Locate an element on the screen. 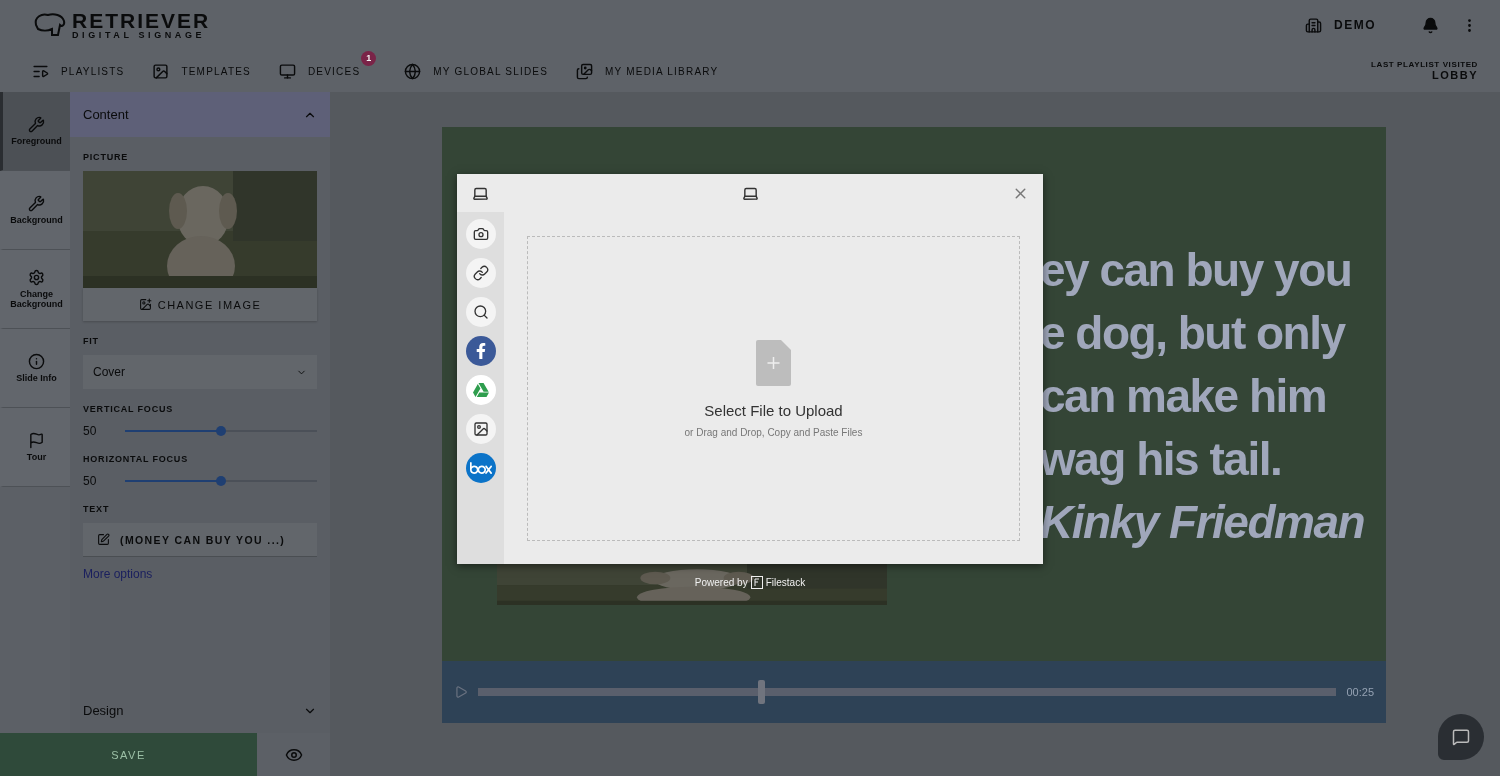  nav-link: TEMPLATES is located at coordinates (201, 71).